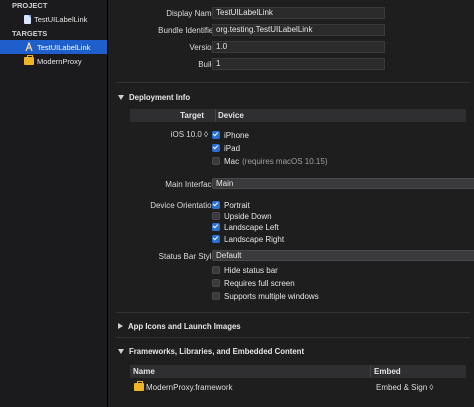  What do you see at coordinates (59, 61) in the screenshot?
I see `sidebar-item-label: ModernProxy` at bounding box center [59, 61].